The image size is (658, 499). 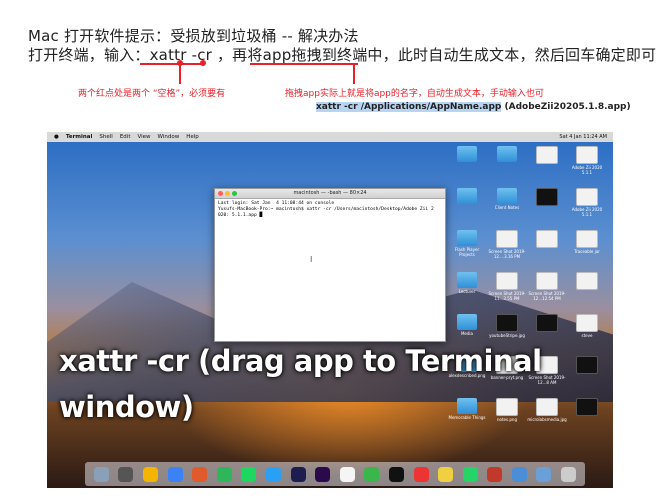 I want to click on desktop-icon: Traceable jar, so click(x=587, y=242).